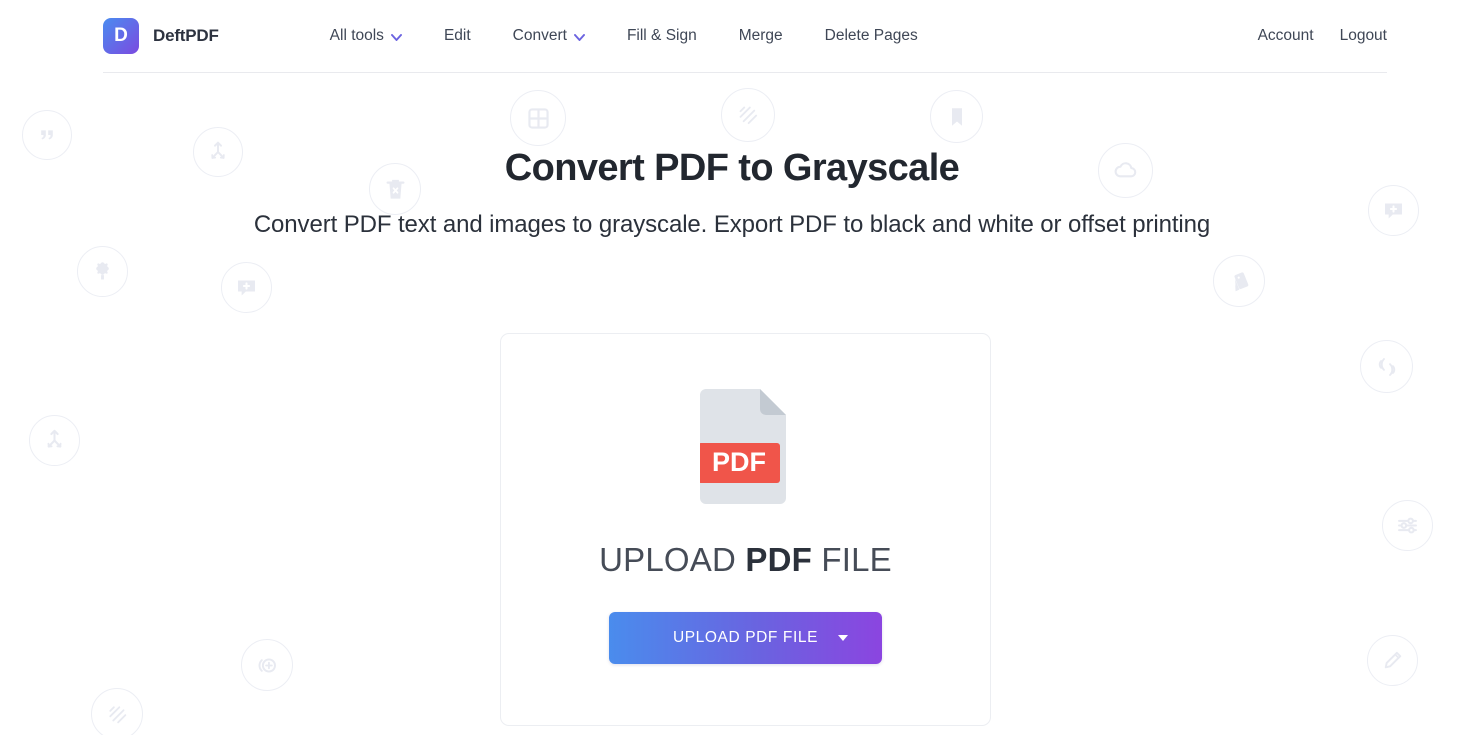 The width and height of the screenshot is (1464, 735). I want to click on zoom-in-icon, so click(267, 665).